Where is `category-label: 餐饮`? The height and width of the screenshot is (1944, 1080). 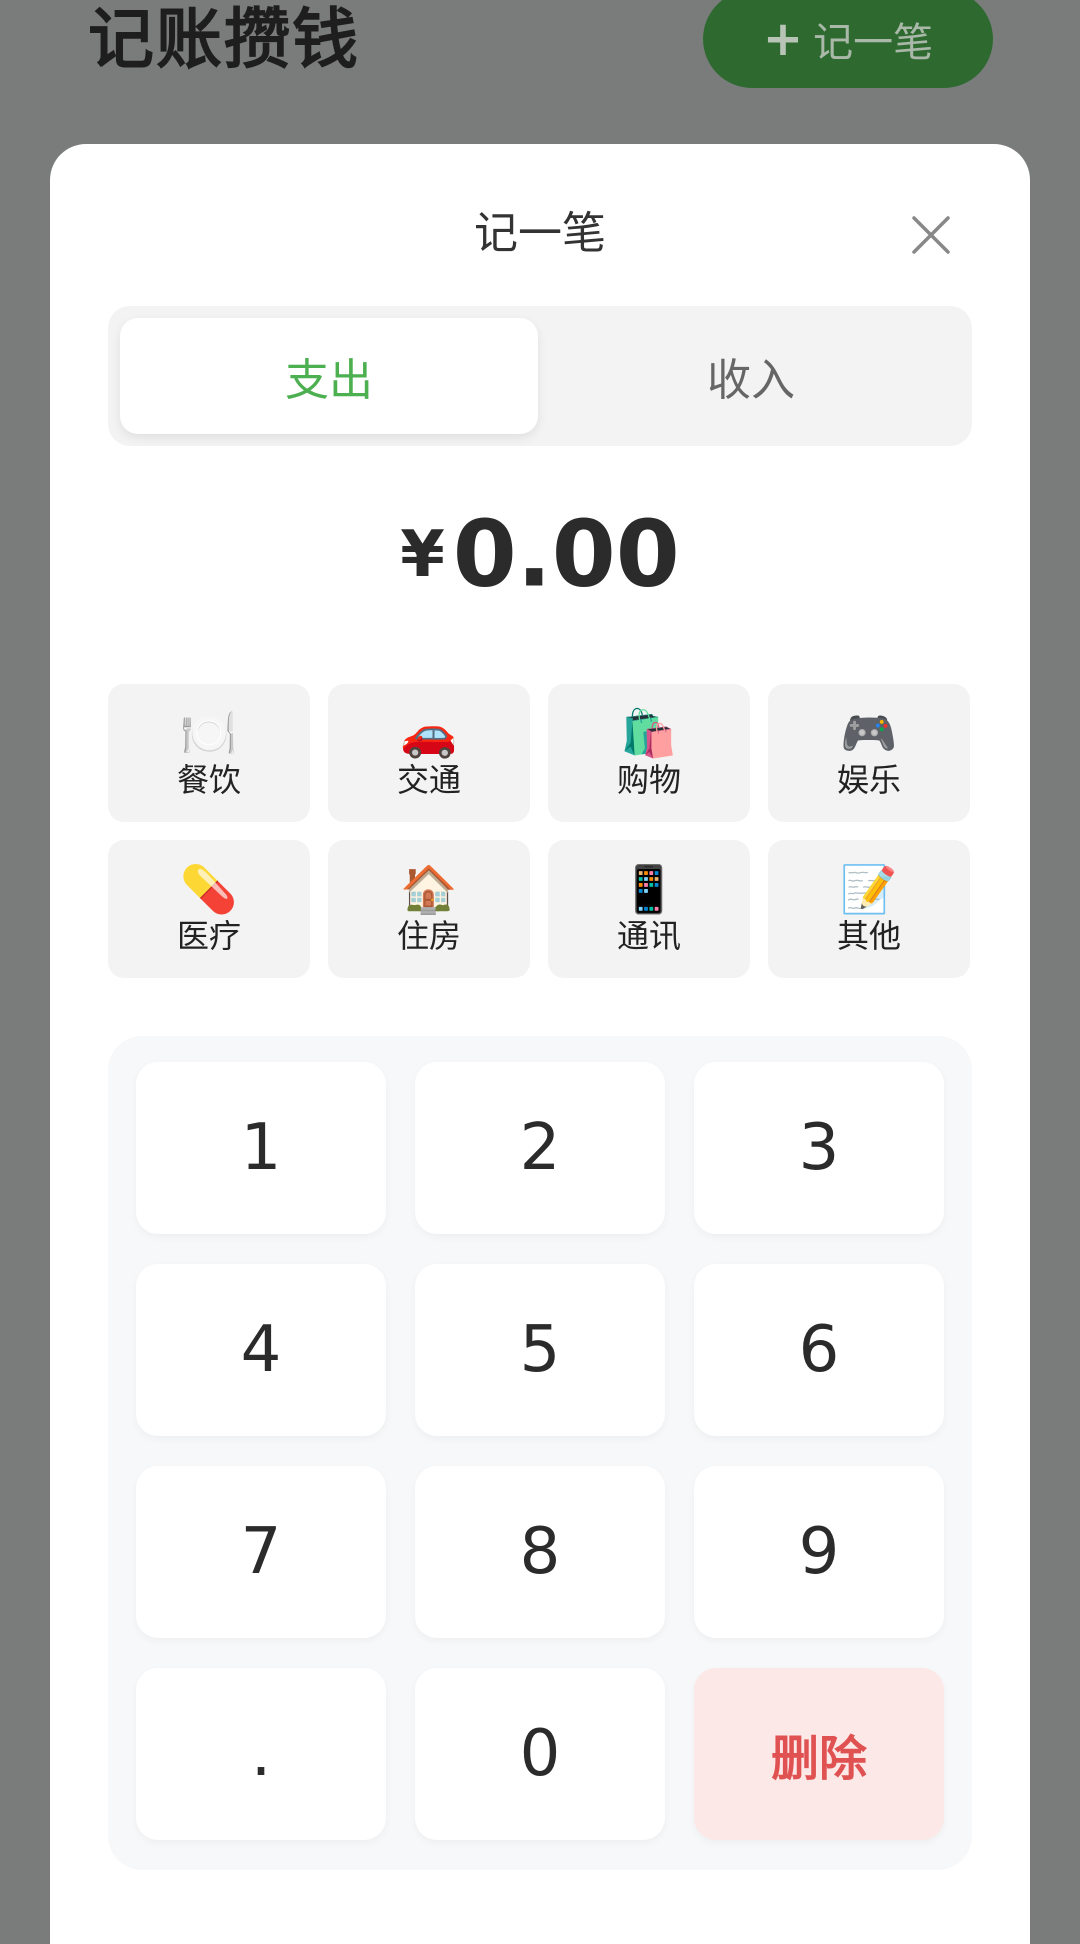 category-label: 餐饮 is located at coordinates (208, 780).